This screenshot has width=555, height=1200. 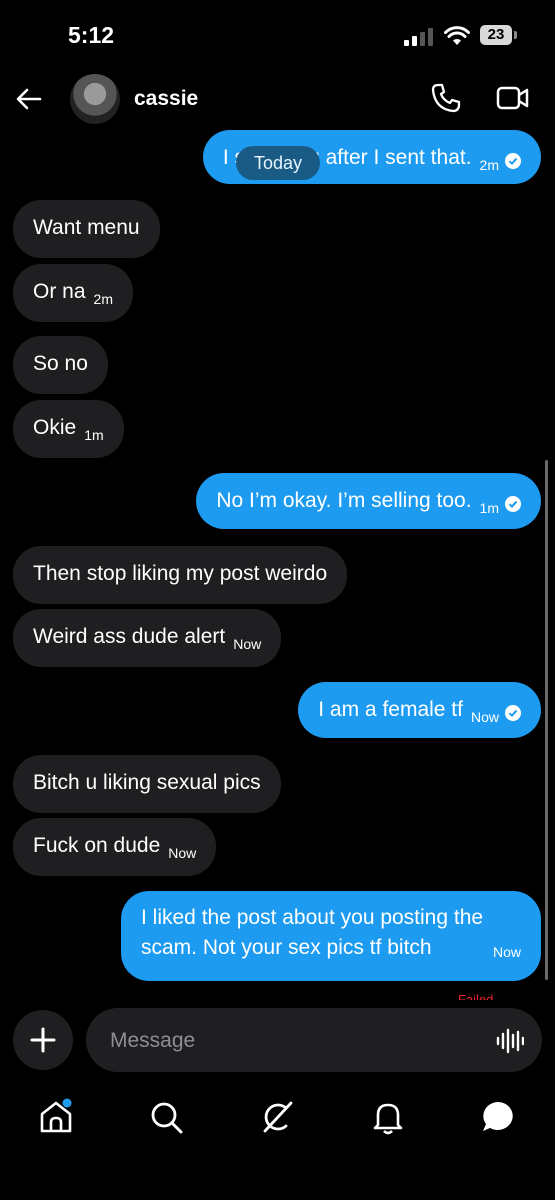 What do you see at coordinates (166, 1117) in the screenshot?
I see `search-icon` at bounding box center [166, 1117].